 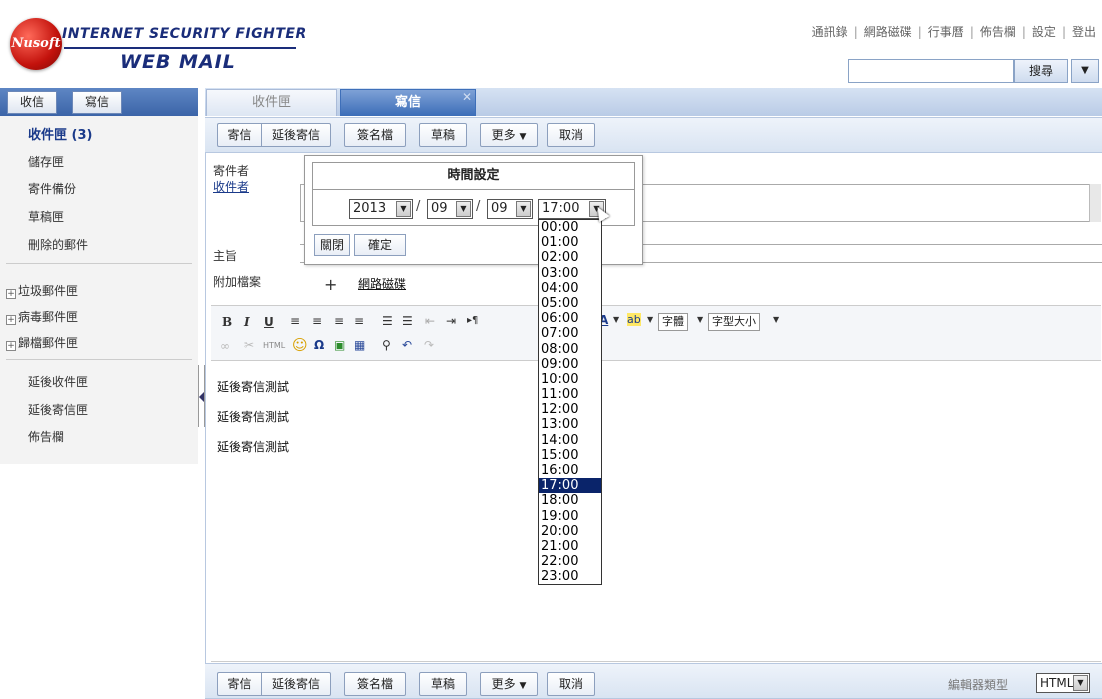 I want to click on search-input, so click(x=931, y=71).